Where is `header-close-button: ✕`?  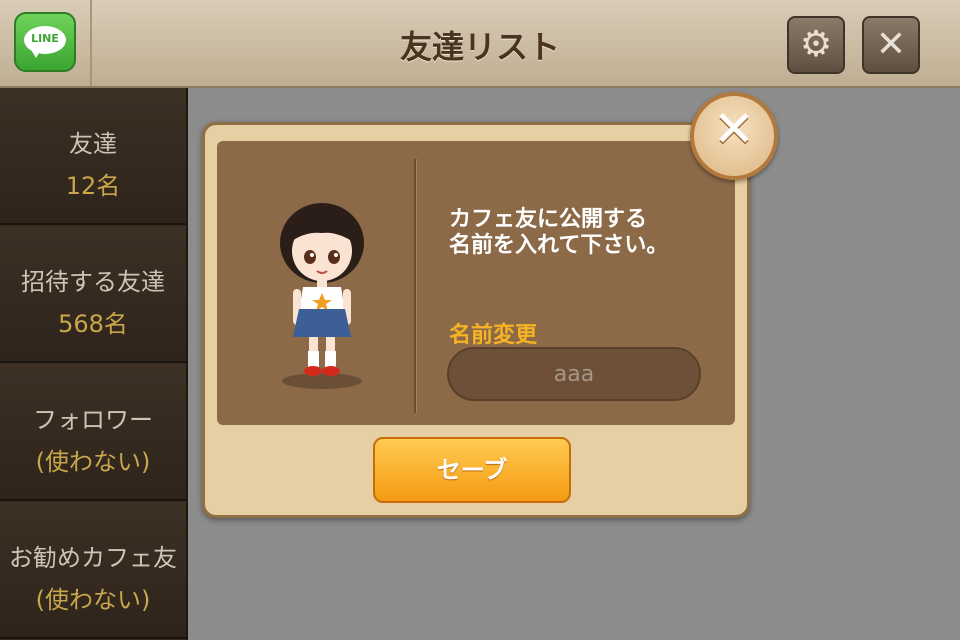
header-close-button: ✕ is located at coordinates (891, 45).